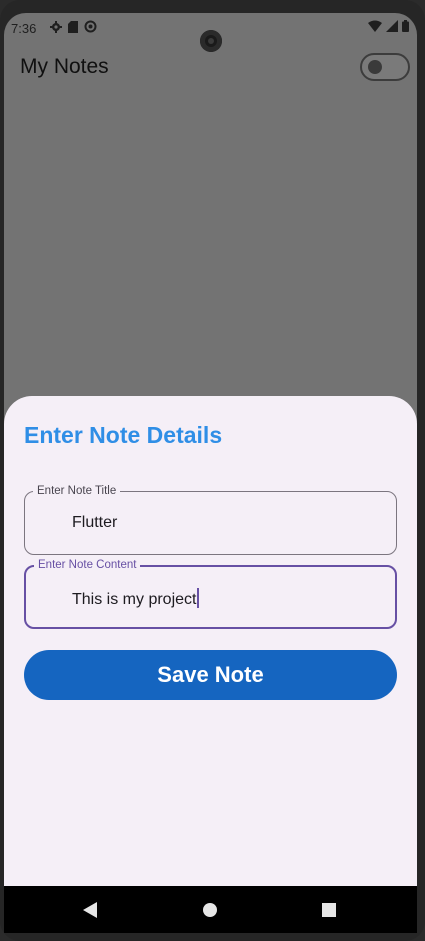 The width and height of the screenshot is (425, 941). Describe the element at coordinates (375, 26) in the screenshot. I see `wifi-icon` at that location.